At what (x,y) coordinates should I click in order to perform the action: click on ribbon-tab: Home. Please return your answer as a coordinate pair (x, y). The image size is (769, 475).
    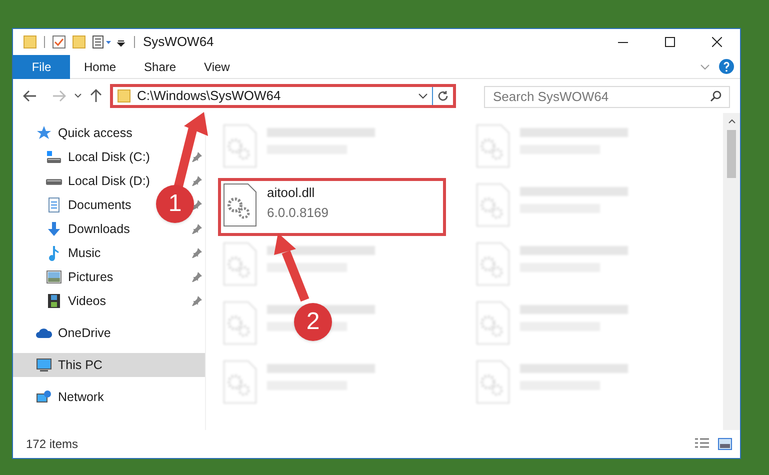
    Looking at the image, I should click on (100, 66).